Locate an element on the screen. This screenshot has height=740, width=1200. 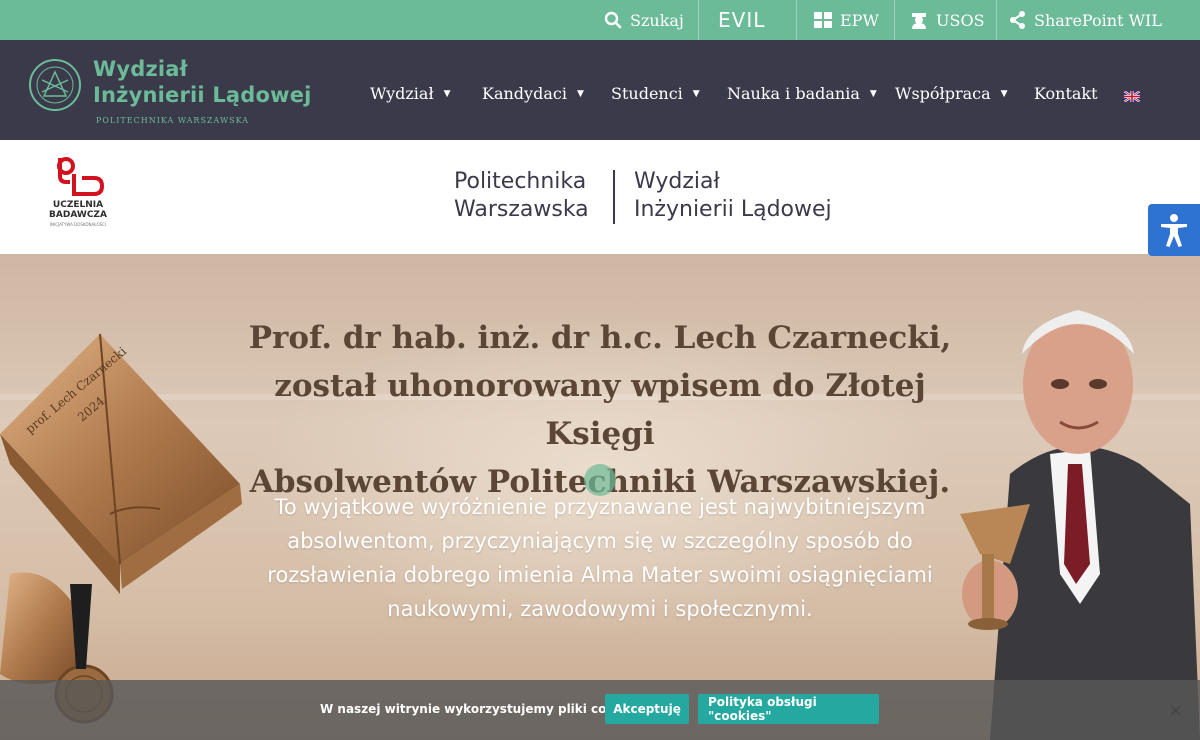
pw-line1: Politechnika is located at coordinates (520, 181).